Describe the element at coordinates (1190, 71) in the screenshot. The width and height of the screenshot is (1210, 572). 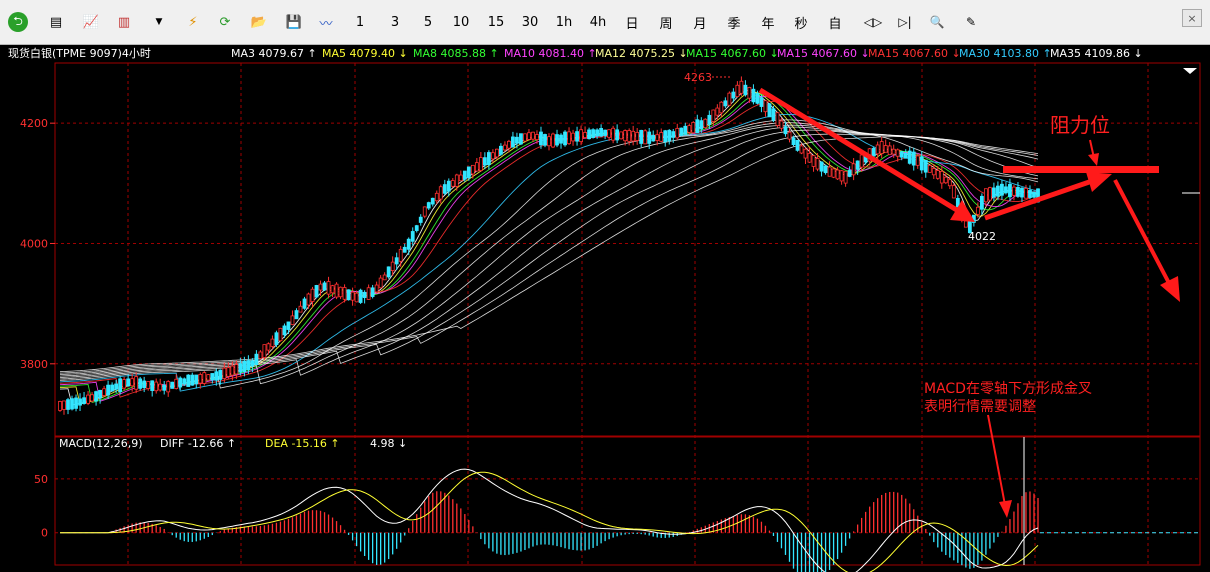
I see `panel-collapse-icon` at that location.